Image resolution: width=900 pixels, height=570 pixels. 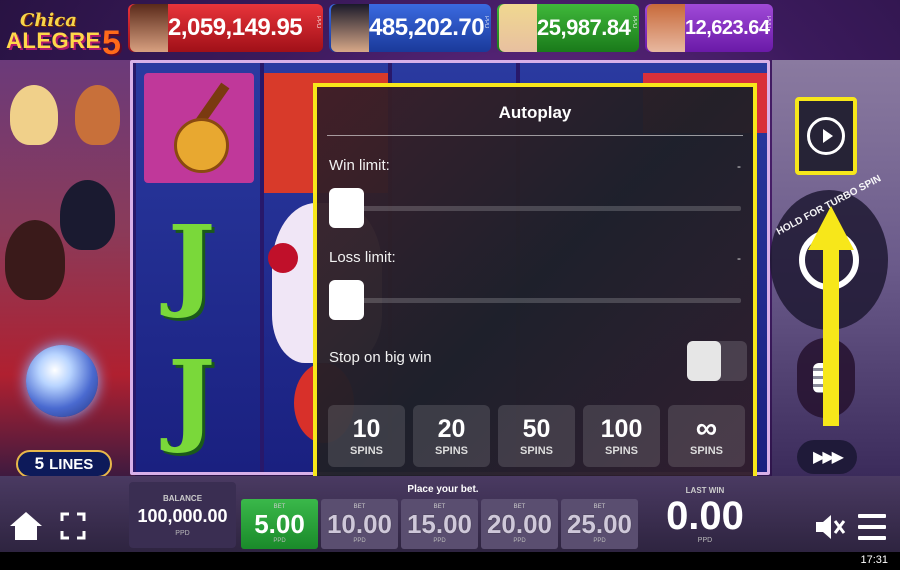 What do you see at coordinates (182, 498) in the screenshot?
I see `balance-caption: BALANCE` at bounding box center [182, 498].